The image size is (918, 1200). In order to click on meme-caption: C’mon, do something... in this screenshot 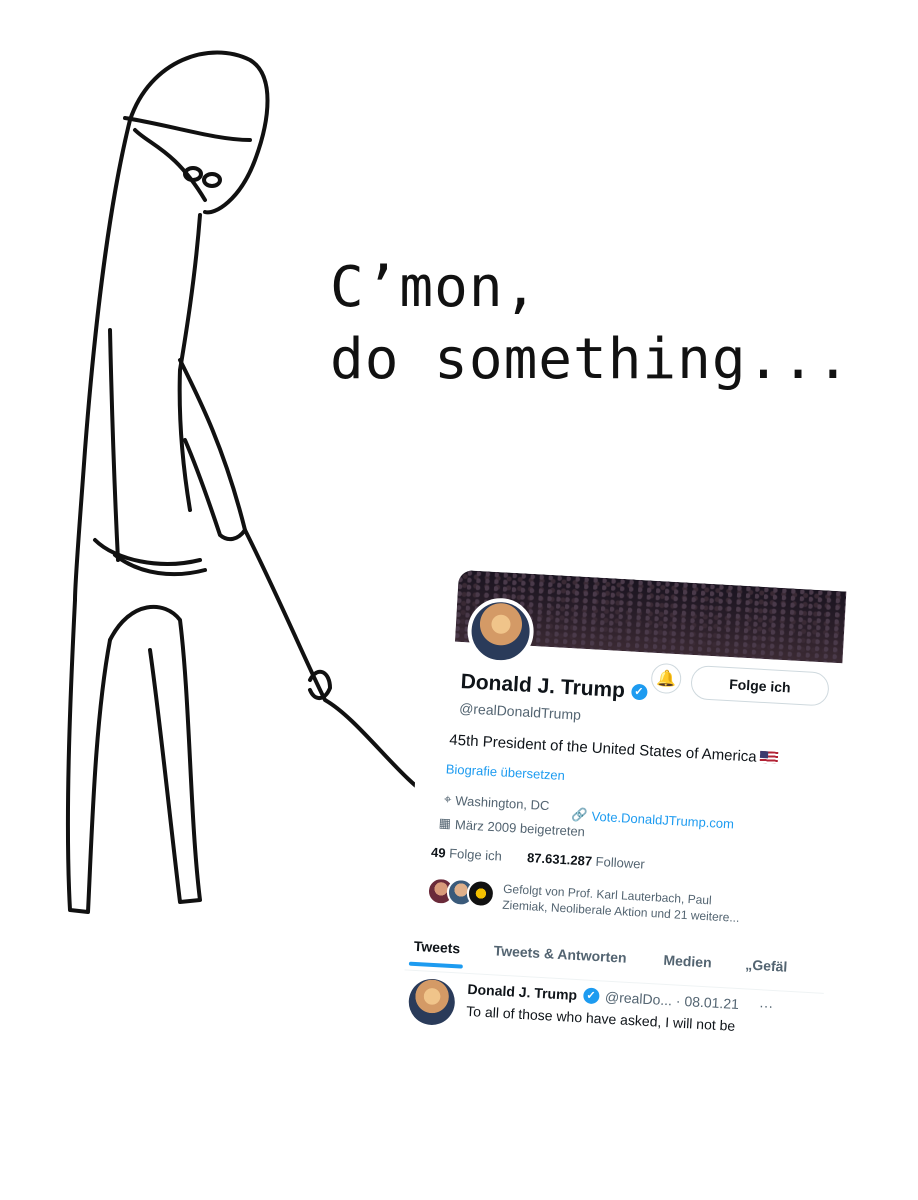, I will do `click(590, 324)`.